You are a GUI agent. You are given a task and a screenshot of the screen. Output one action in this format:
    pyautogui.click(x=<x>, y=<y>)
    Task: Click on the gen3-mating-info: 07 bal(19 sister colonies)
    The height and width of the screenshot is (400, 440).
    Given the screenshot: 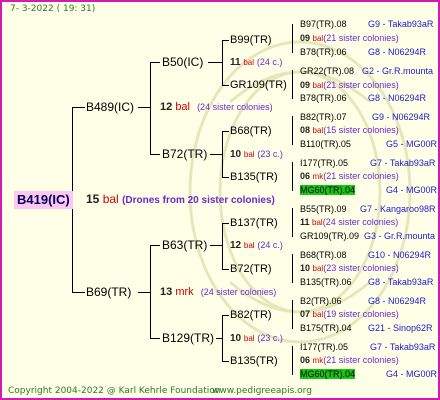 What is the action you would take?
    pyautogui.click(x=349, y=314)
    